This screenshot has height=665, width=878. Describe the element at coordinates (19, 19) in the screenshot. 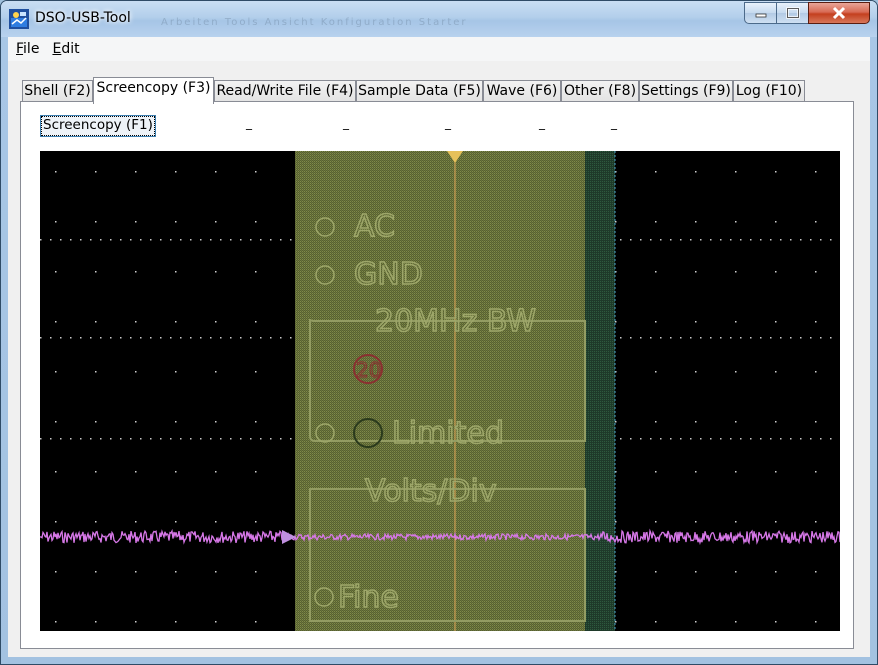

I see `app-icon` at that location.